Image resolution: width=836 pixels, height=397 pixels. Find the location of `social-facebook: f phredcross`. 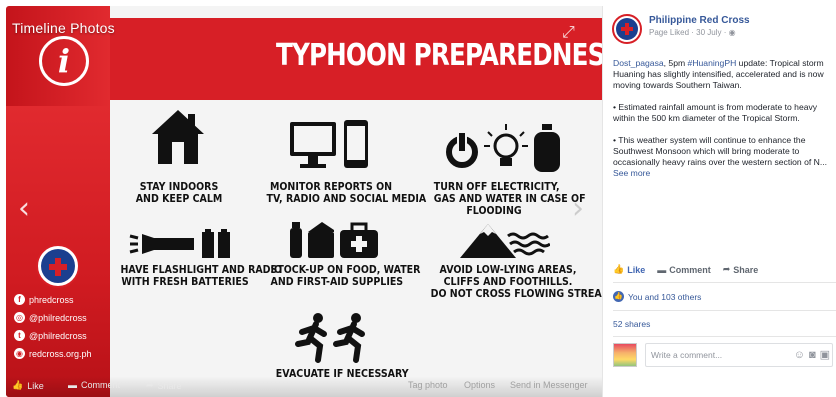

social-facebook: f phredcross is located at coordinates (44, 299).